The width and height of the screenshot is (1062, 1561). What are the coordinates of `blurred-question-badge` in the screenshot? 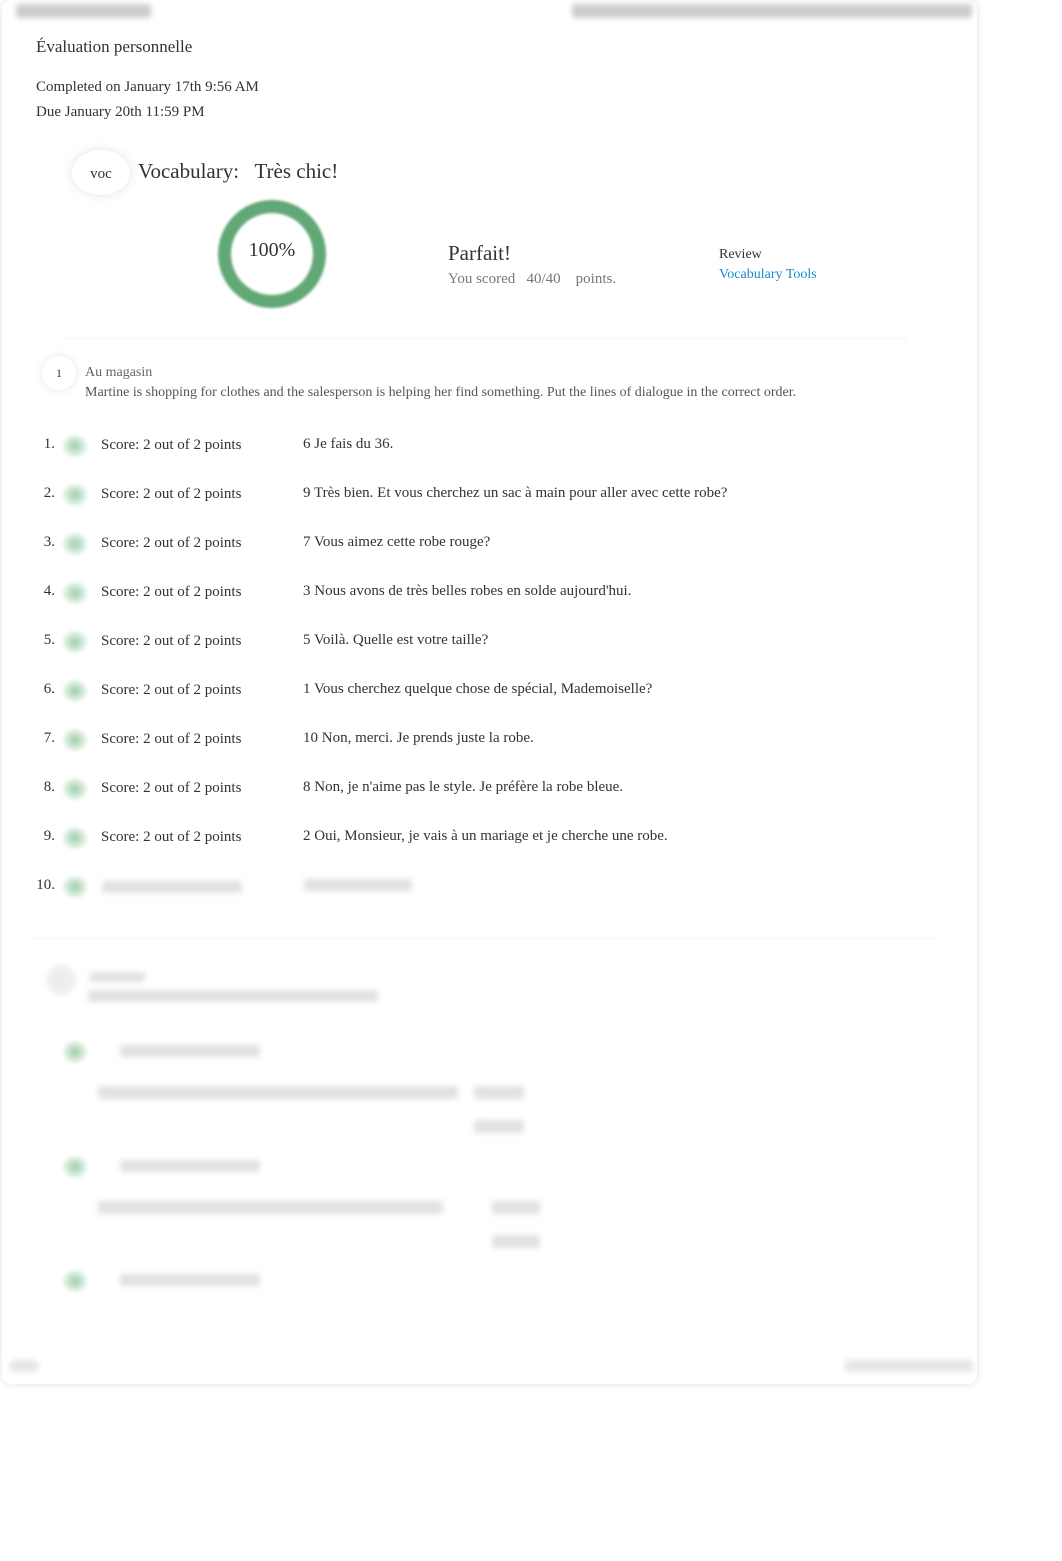 It's located at (61, 980).